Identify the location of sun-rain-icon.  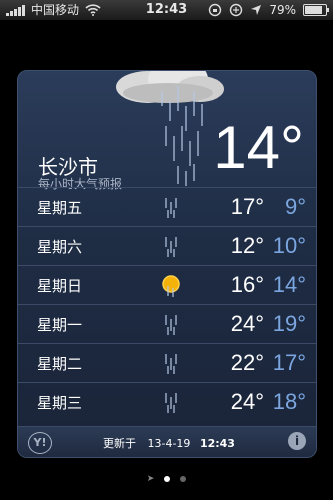
(171, 286).